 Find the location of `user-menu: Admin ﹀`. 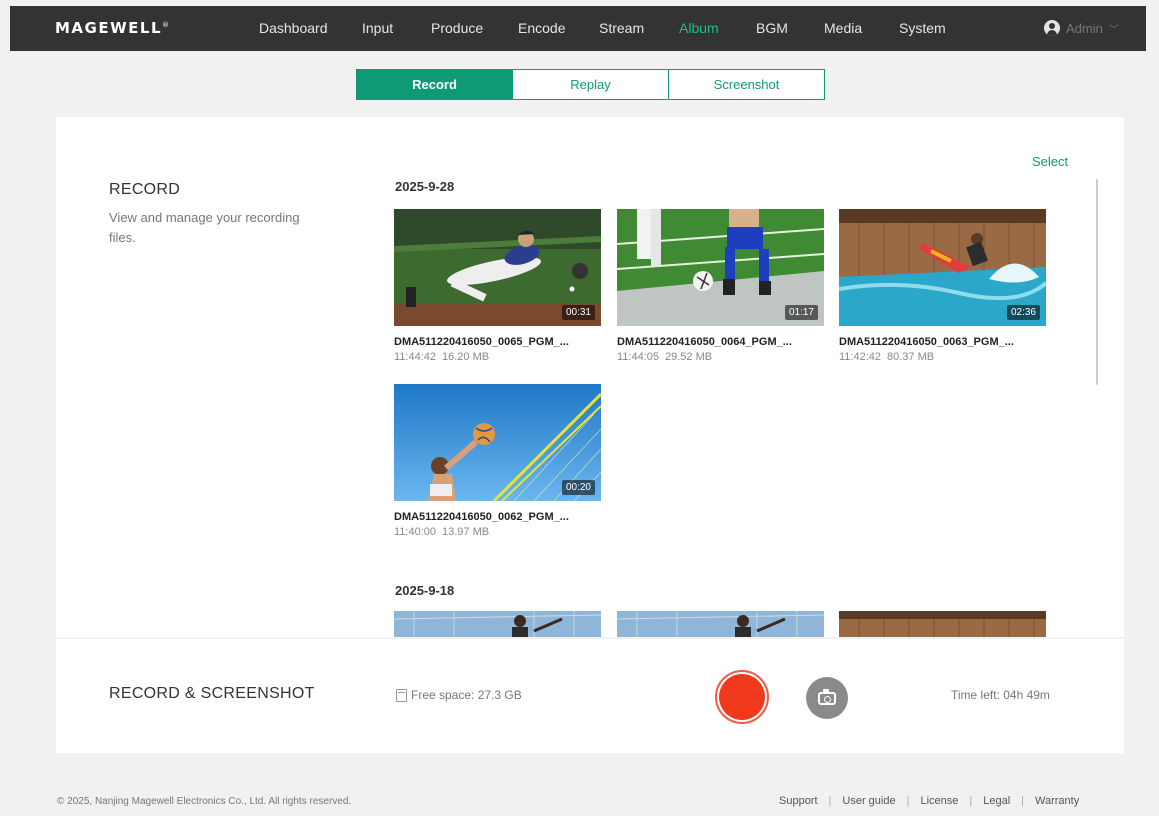

user-menu: Admin ﹀ is located at coordinates (1081, 28).